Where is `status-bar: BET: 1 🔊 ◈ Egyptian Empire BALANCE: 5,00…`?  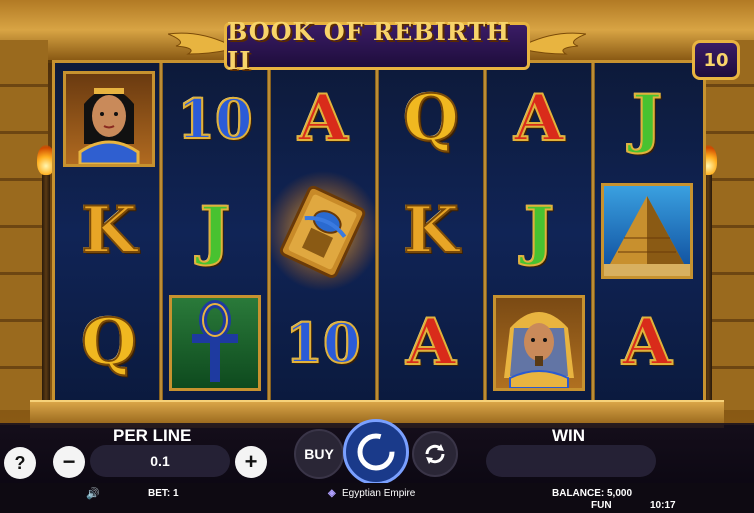
status-bar: BET: 1 🔊 ◈ Egyptian Empire BALANCE: 5,00… is located at coordinates (377, 498).